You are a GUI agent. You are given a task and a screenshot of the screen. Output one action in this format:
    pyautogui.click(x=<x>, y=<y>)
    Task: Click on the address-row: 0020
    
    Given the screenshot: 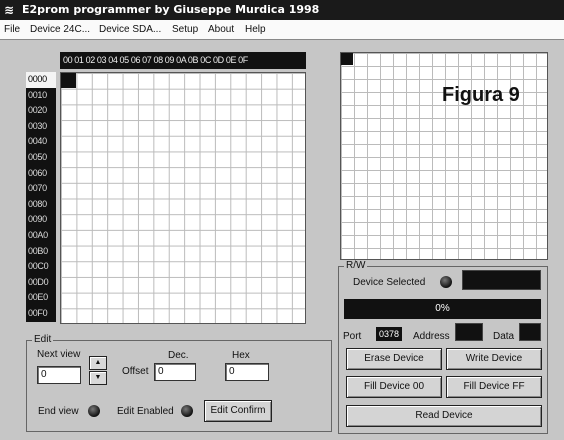 What is the action you would take?
    pyautogui.click(x=41, y=111)
    